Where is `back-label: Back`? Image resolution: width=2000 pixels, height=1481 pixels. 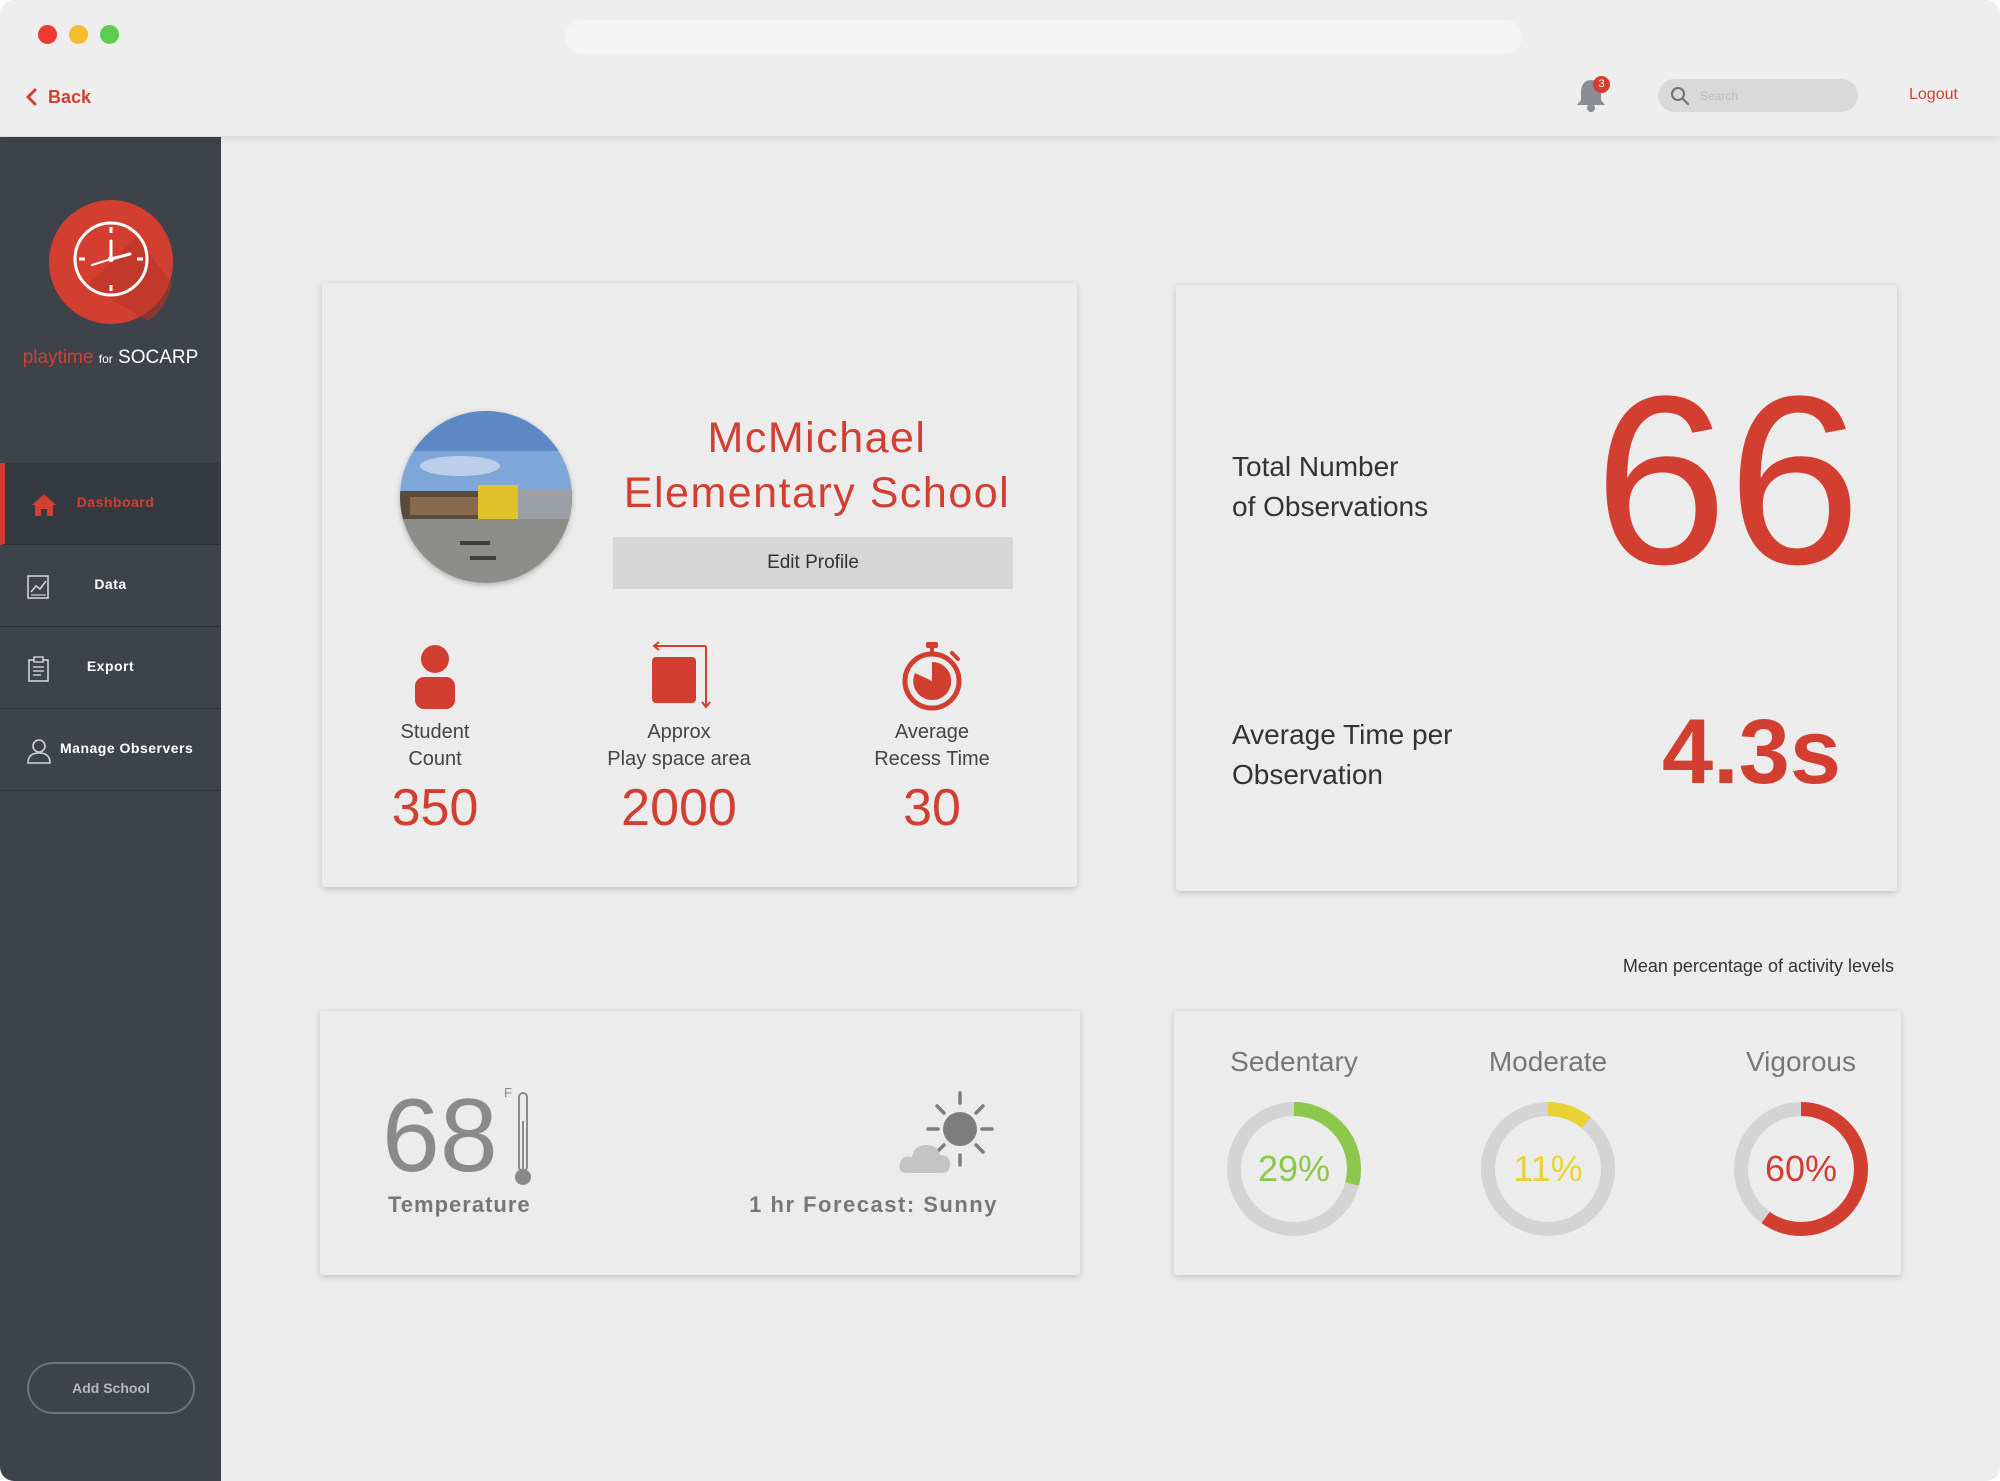 back-label: Back is located at coordinates (70, 96).